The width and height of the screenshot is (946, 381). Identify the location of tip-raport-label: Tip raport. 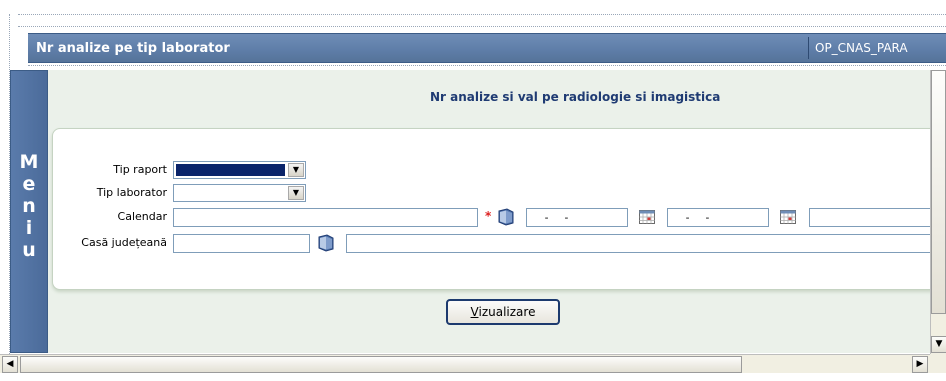
(140, 169).